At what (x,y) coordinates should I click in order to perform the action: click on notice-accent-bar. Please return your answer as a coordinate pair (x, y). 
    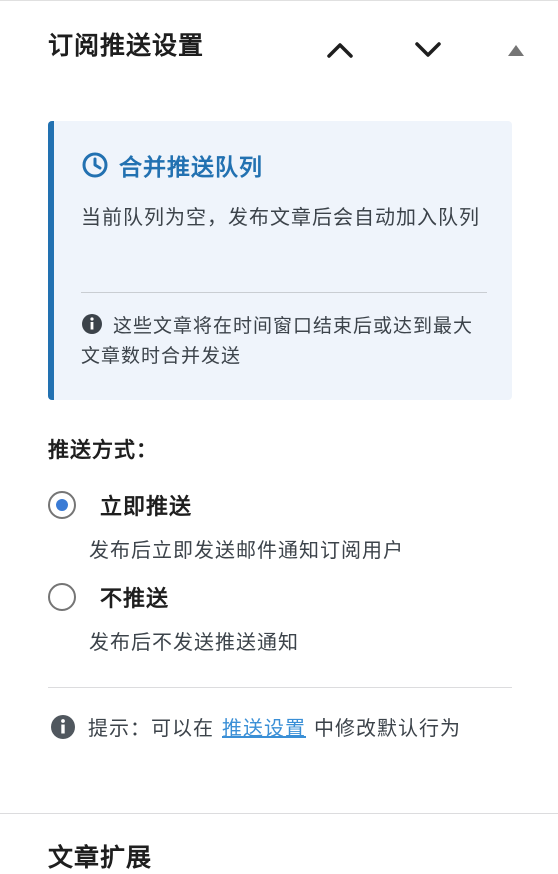
    Looking at the image, I should click on (51, 260).